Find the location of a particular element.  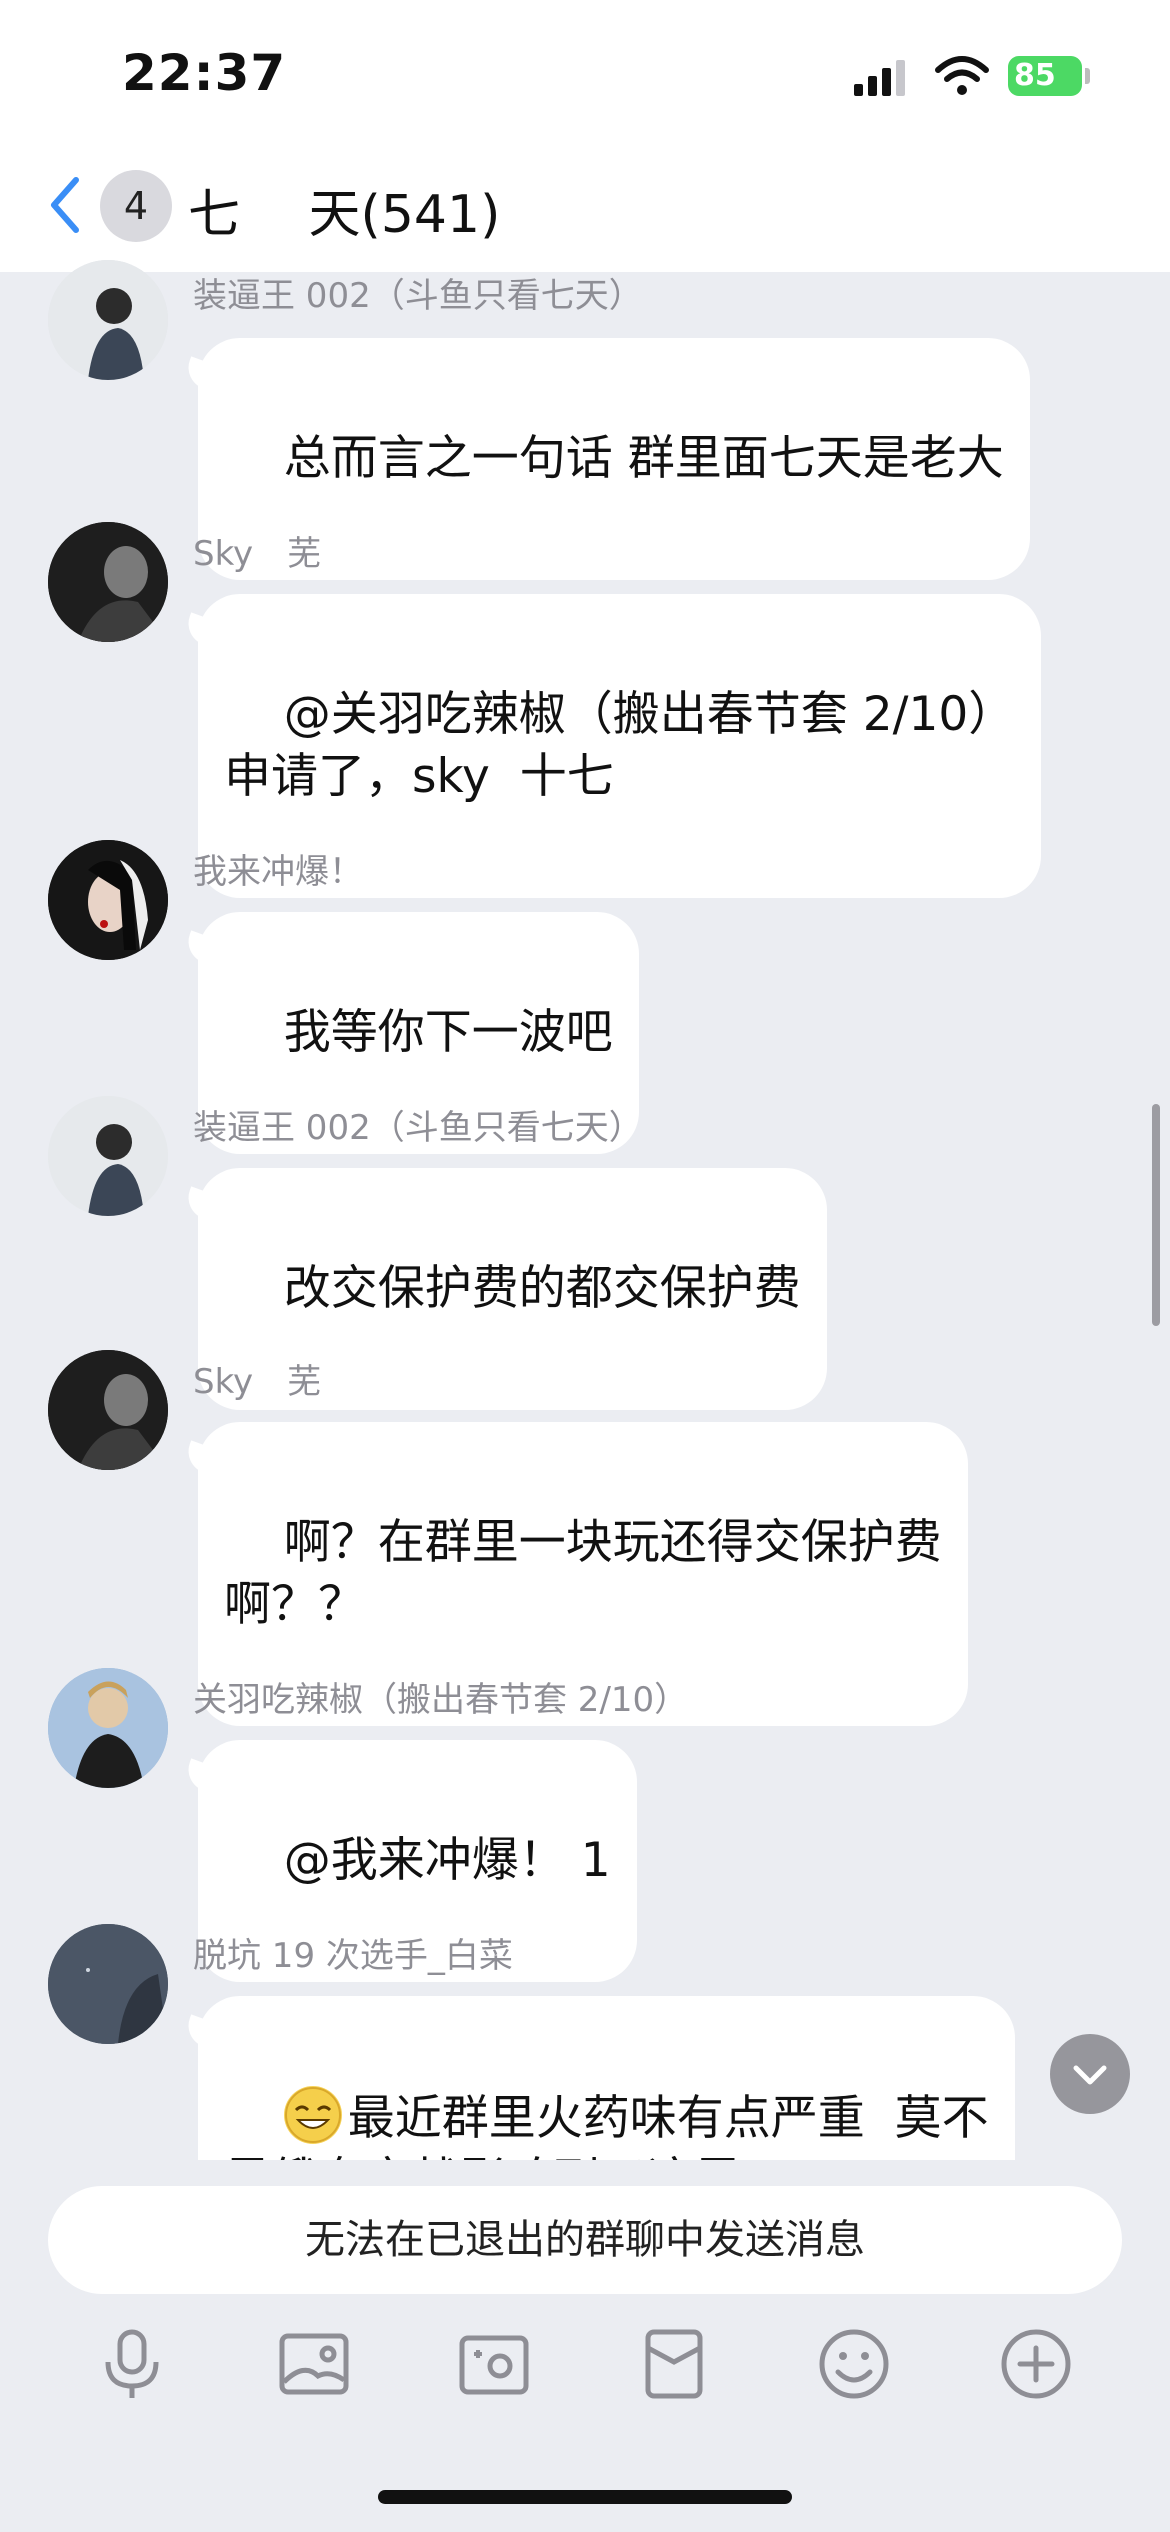

message-text: 改交保护费的都交保护费 is located at coordinates (542, 1288).